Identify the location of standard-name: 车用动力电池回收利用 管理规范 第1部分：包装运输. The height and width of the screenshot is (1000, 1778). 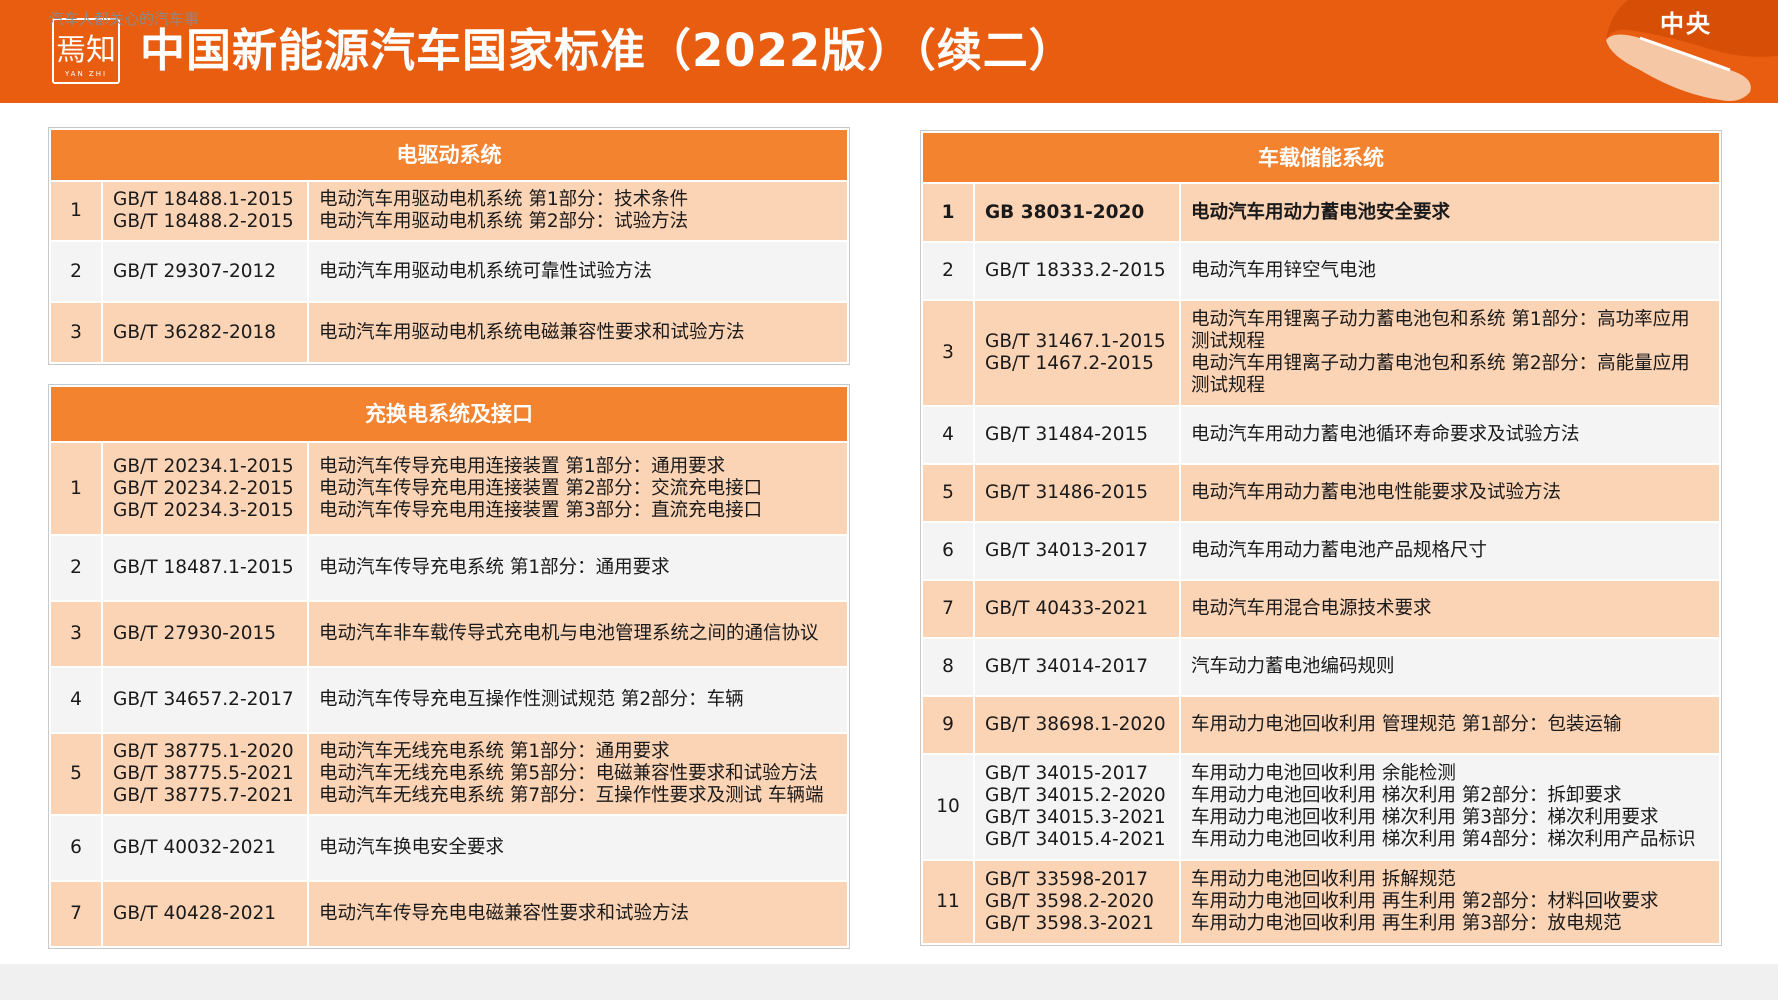
(1406, 724).